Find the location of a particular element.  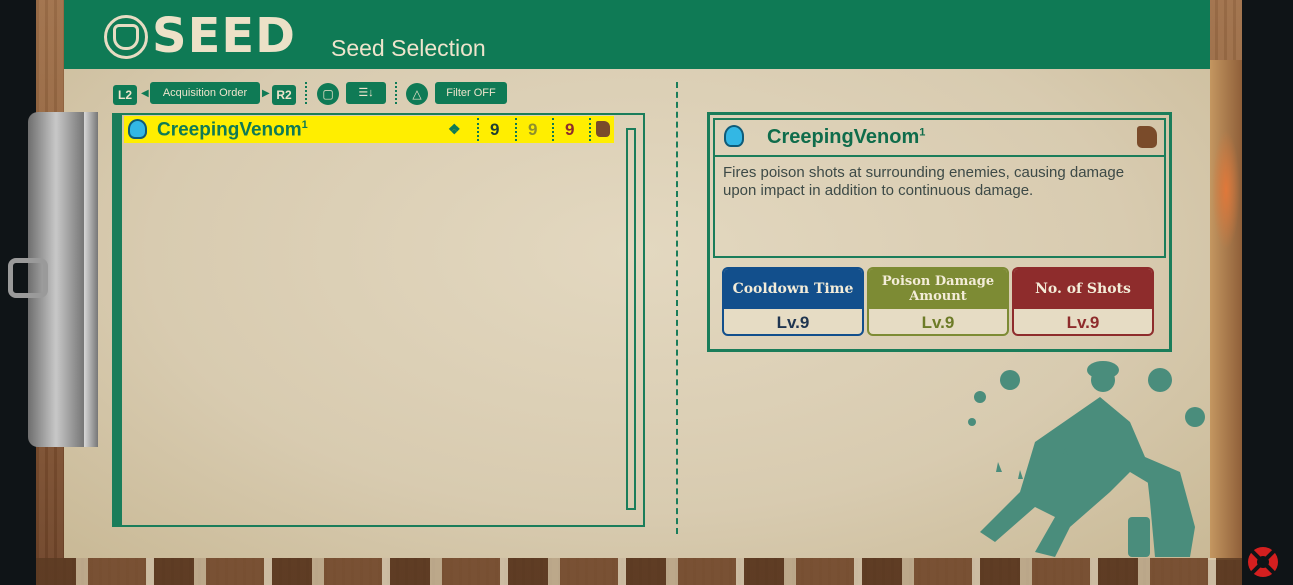

stat-cooldown-time: Cooldown Time Lv.9 is located at coordinates (793, 301).